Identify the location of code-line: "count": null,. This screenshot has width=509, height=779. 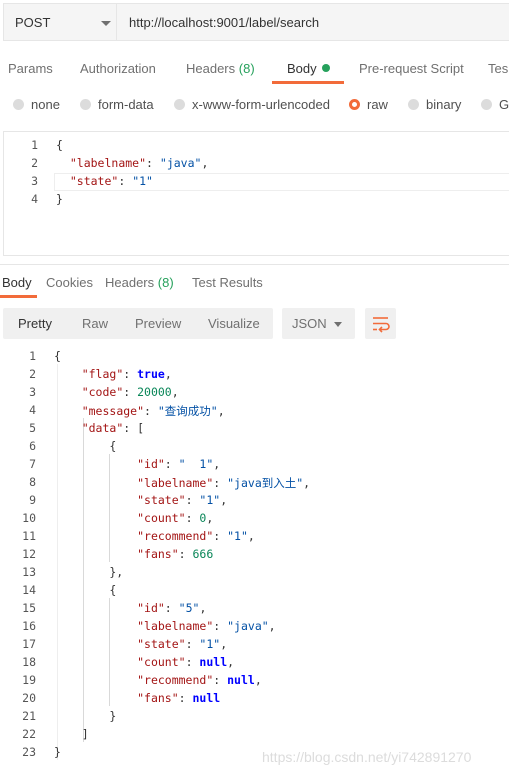
(144, 662).